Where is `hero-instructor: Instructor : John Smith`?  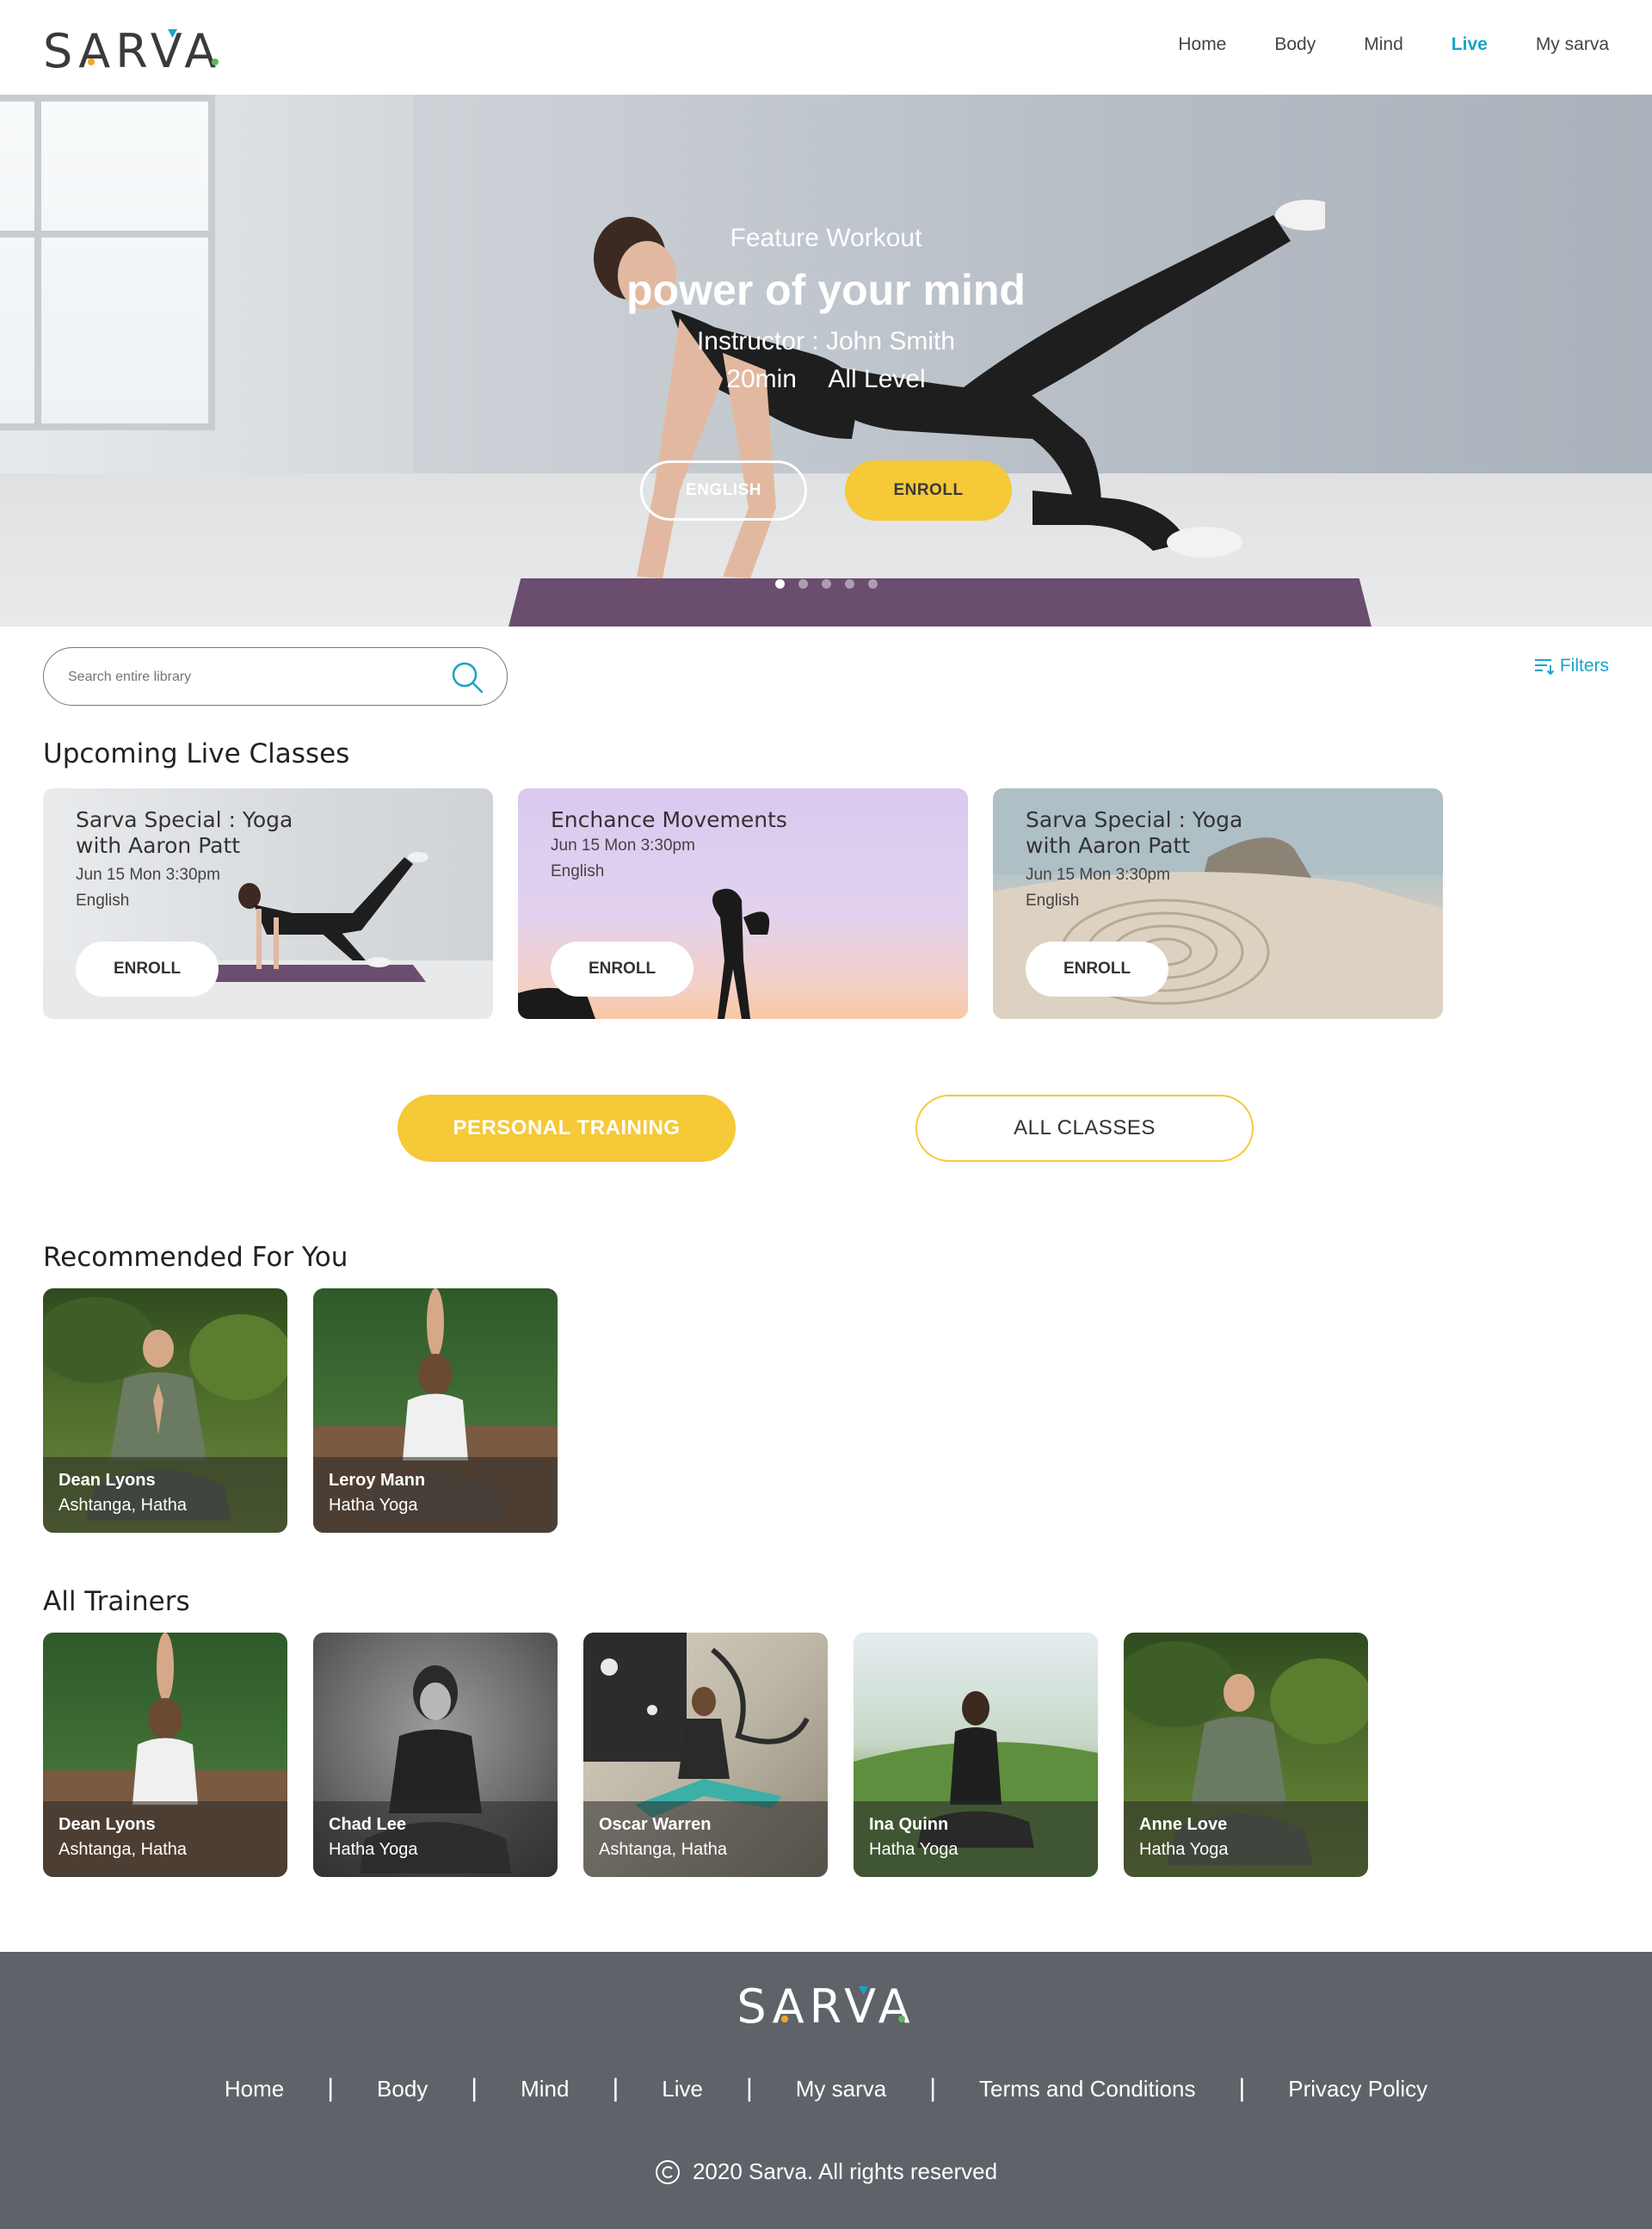 hero-instructor: Instructor : John Smith is located at coordinates (826, 341).